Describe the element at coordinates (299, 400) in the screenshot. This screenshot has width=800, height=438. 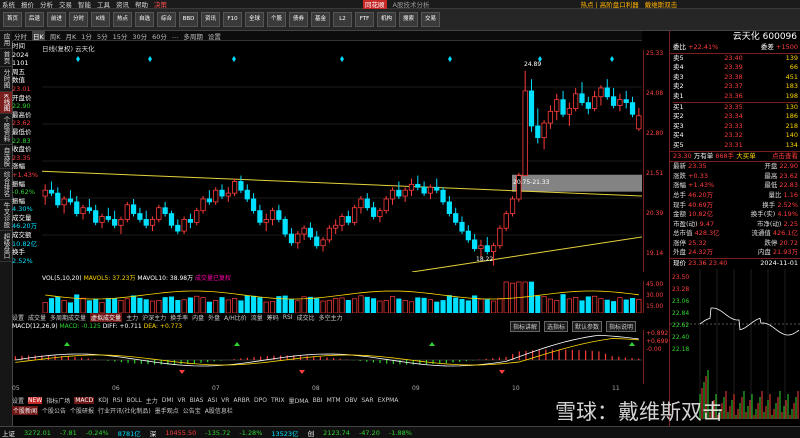
I see `indicator-tab: 量DMA` at that location.